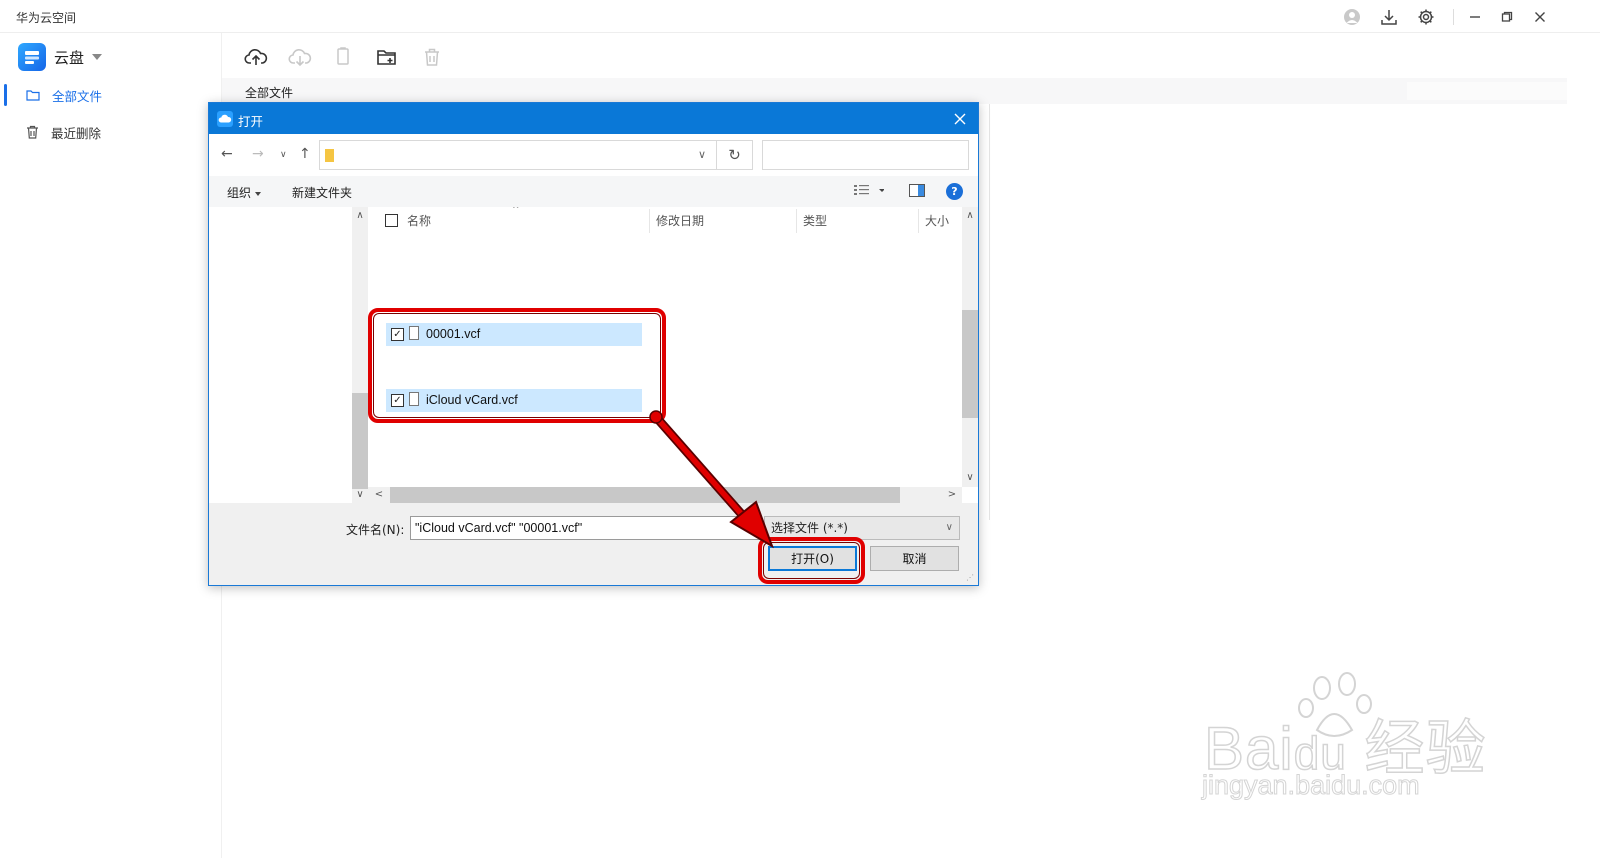 The image size is (1600, 858). Describe the element at coordinates (391, 220) in the screenshot. I see `select-all-checkbox` at that location.